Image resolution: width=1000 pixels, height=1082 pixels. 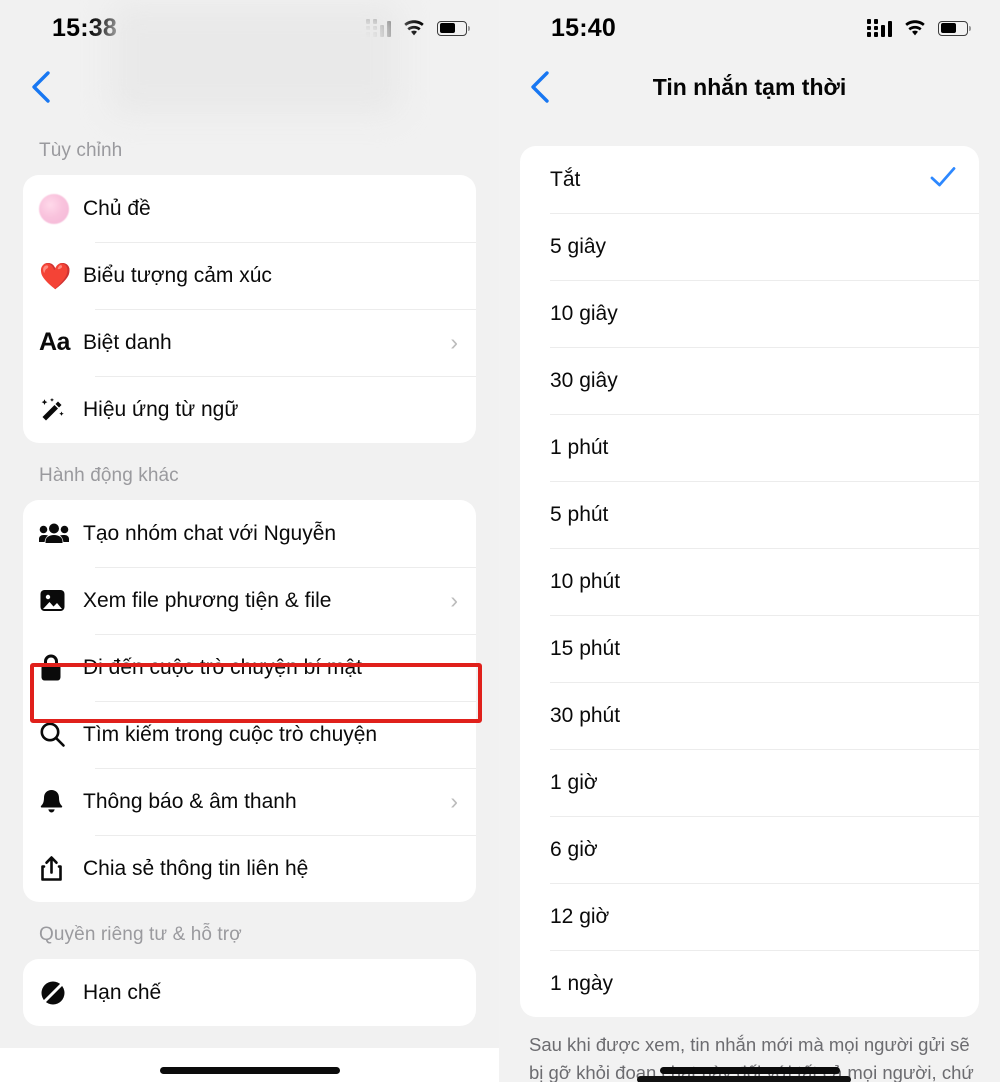 I want to click on magic-wand-icon, so click(x=61, y=410).